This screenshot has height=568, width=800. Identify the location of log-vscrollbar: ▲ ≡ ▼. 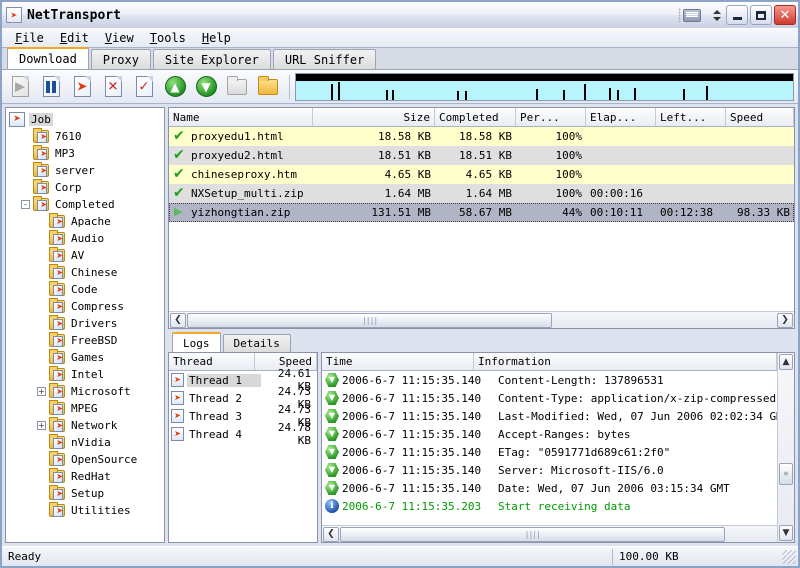
(785, 447).